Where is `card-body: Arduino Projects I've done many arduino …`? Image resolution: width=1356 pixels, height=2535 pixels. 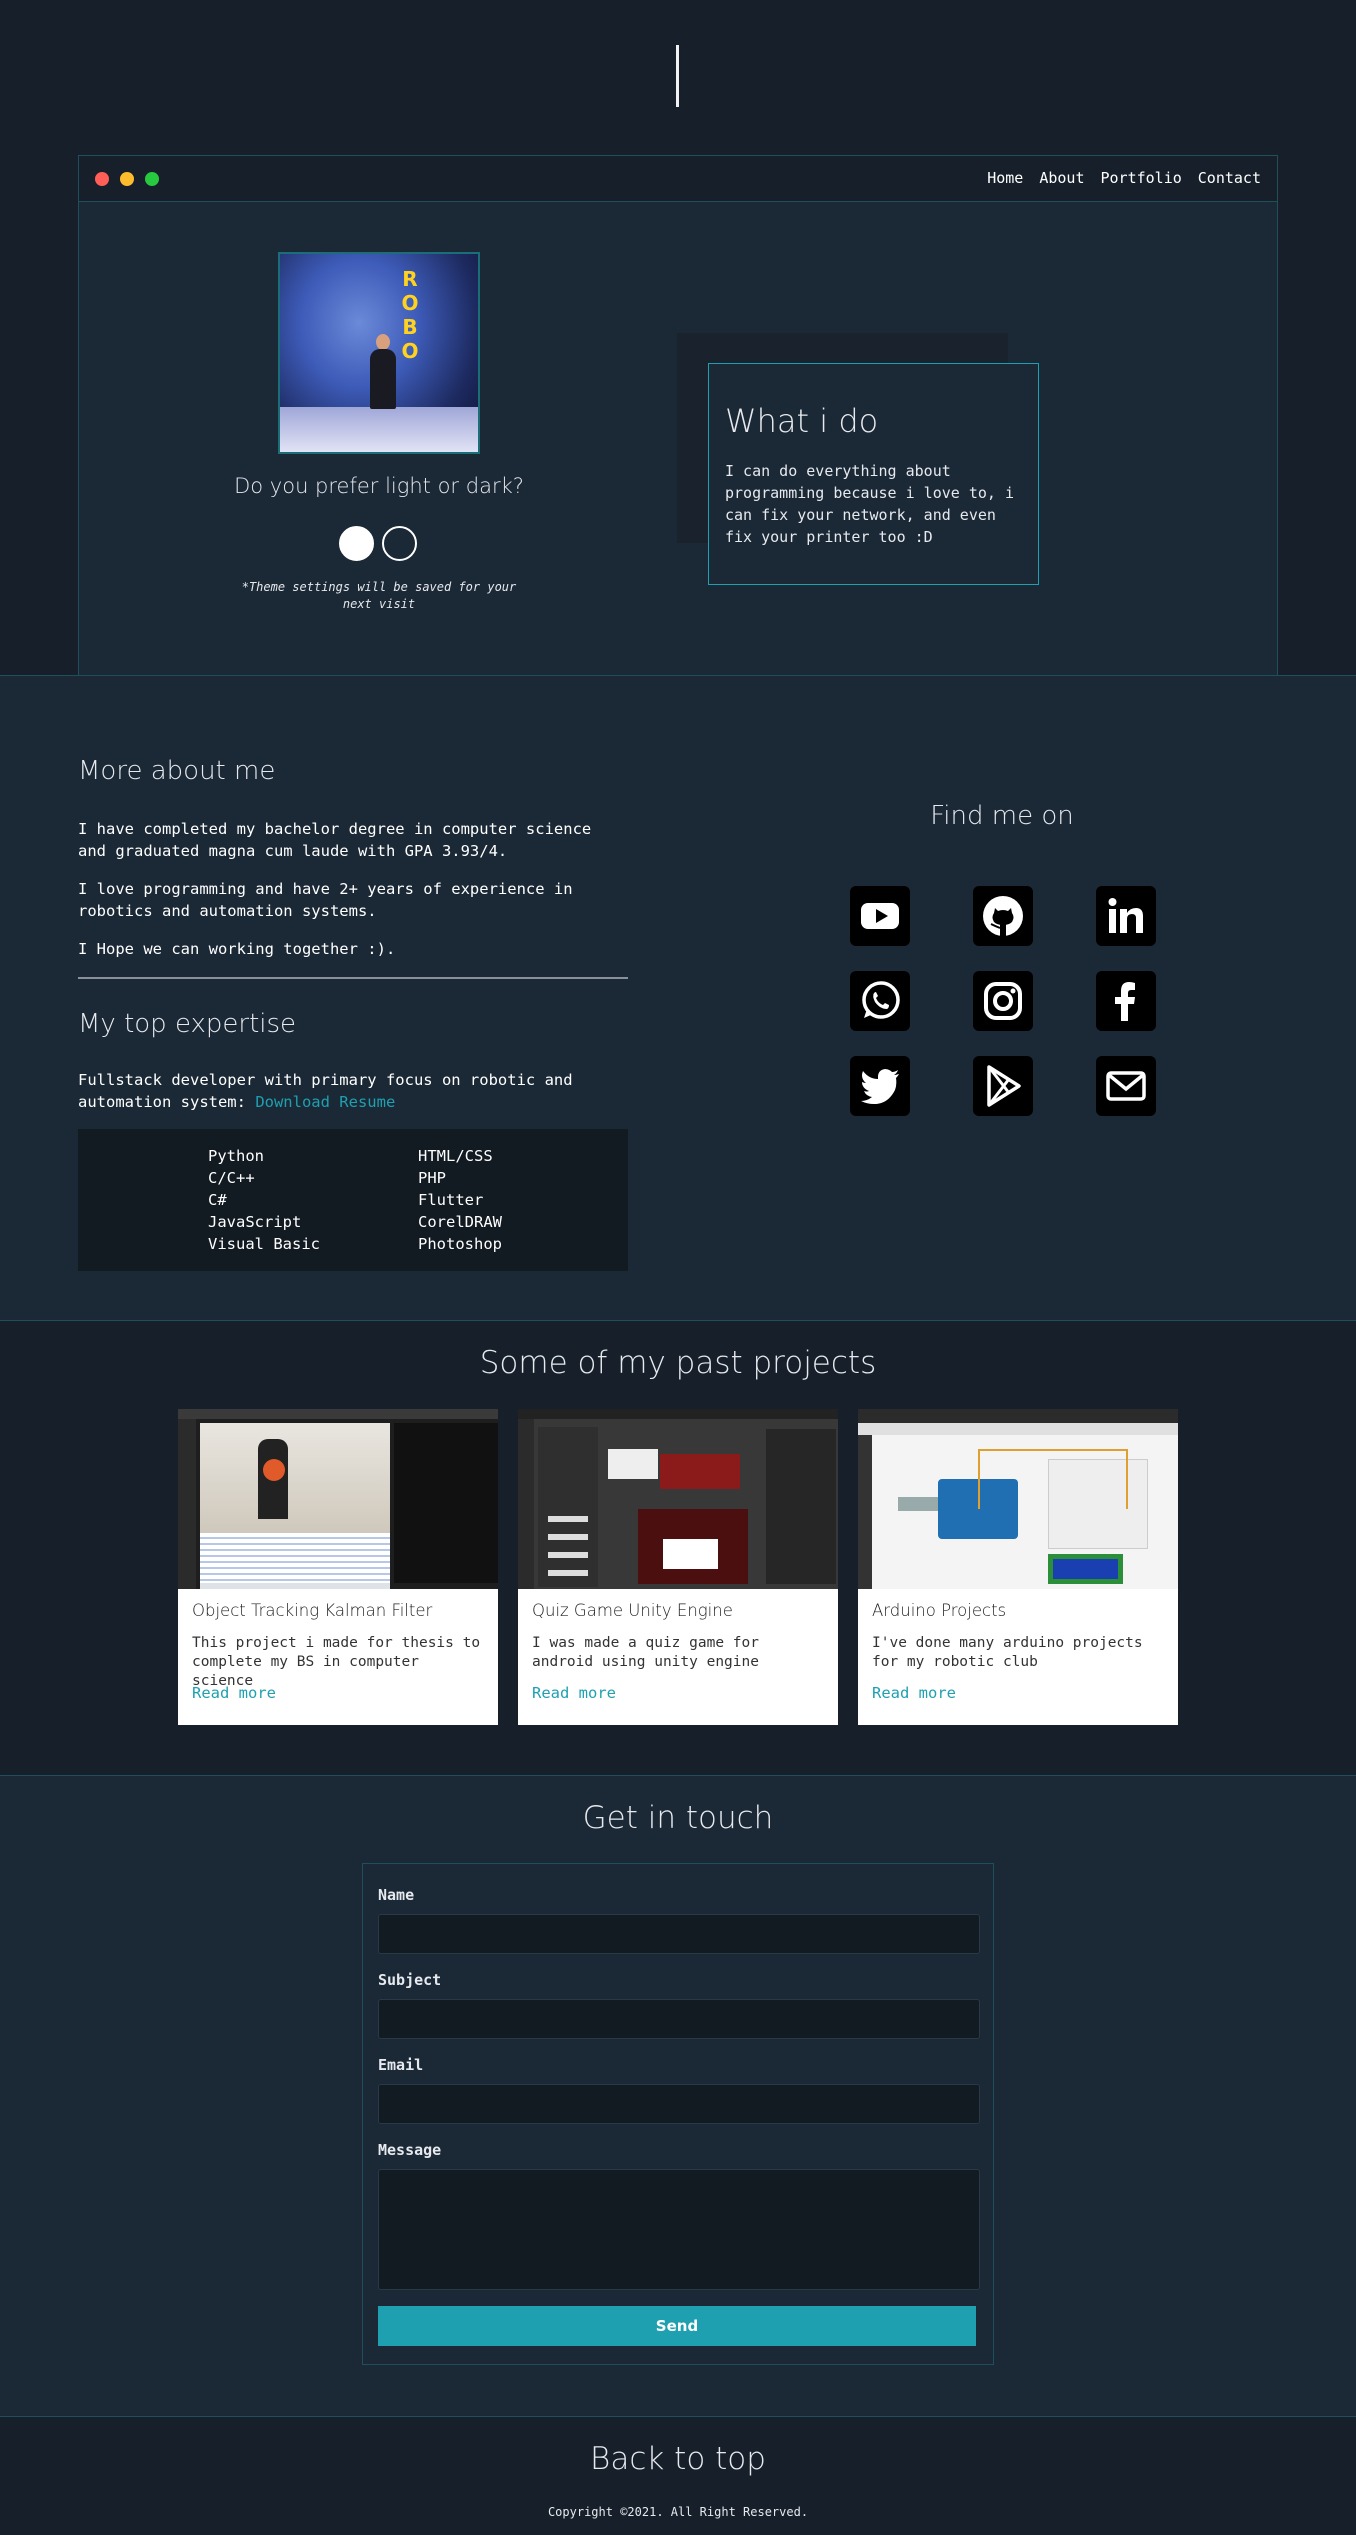 card-body: Arduino Projects I've done many arduino … is located at coordinates (1018, 1651).